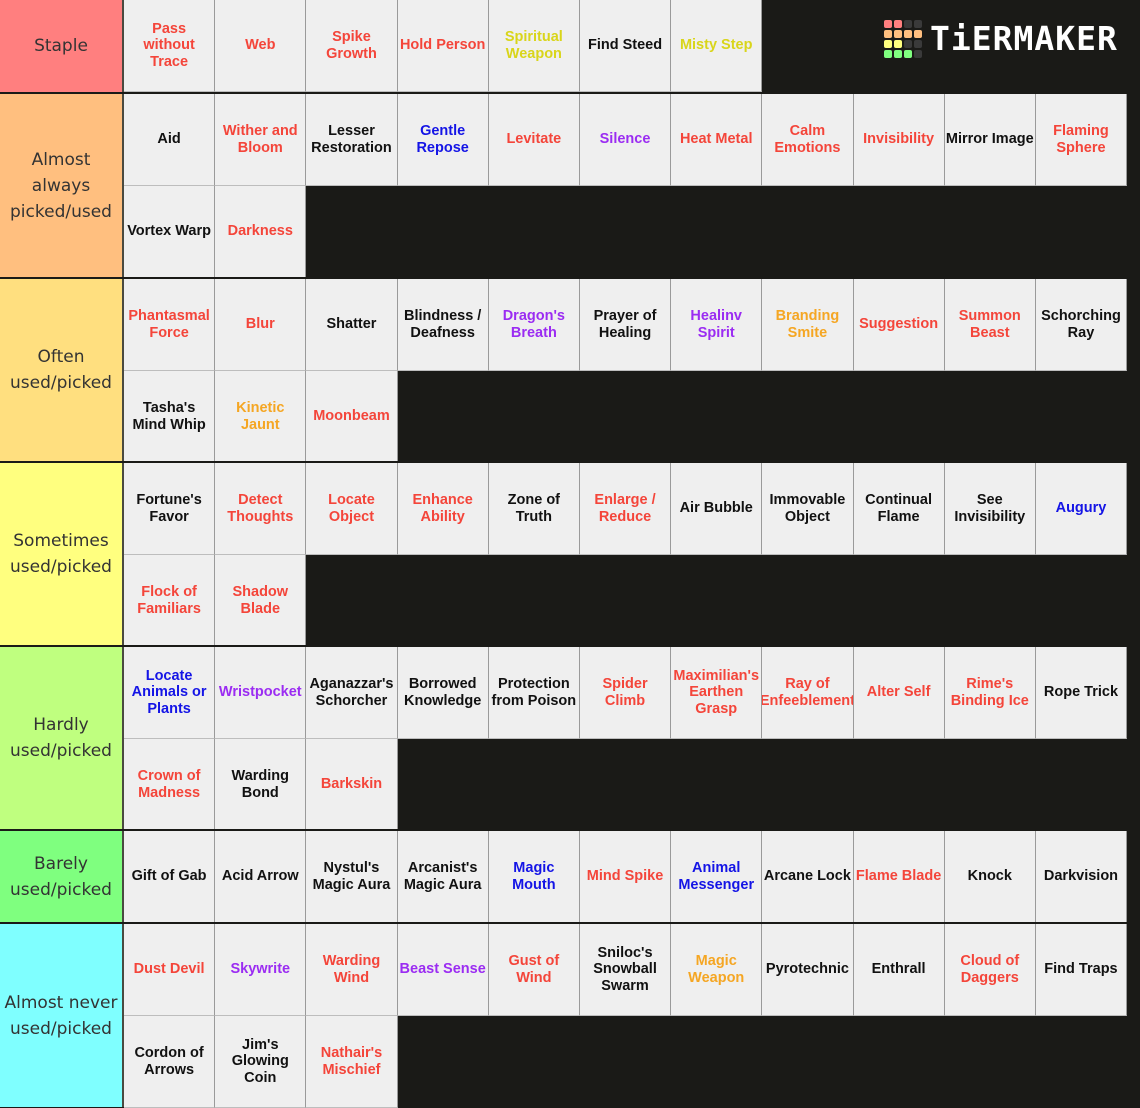 This screenshot has height=1108, width=1140. Describe the element at coordinates (717, 325) in the screenshot. I see `tier-item: Healinv Spirit` at that location.